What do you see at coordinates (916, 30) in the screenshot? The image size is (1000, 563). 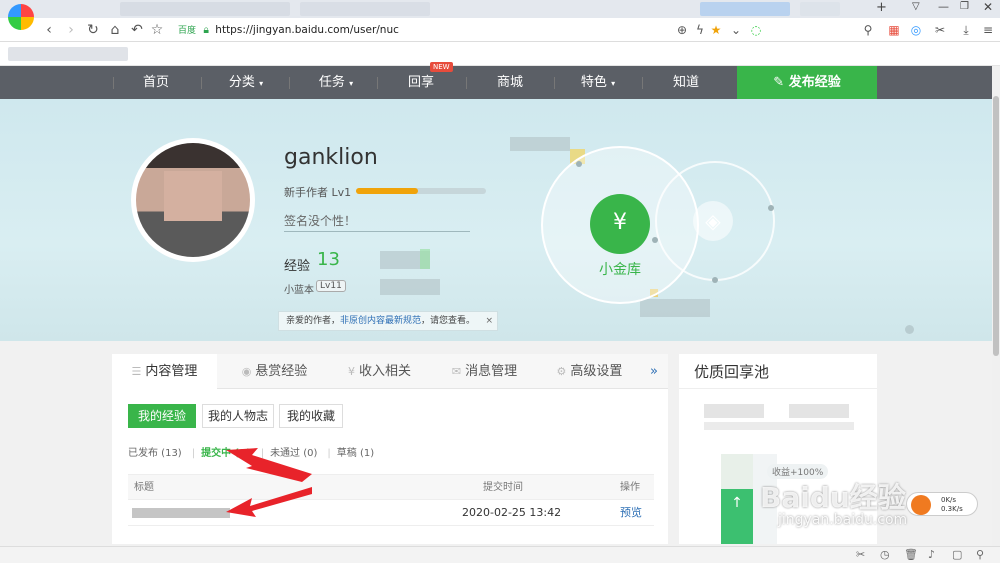 I see `translate-icon: ◎` at bounding box center [916, 30].